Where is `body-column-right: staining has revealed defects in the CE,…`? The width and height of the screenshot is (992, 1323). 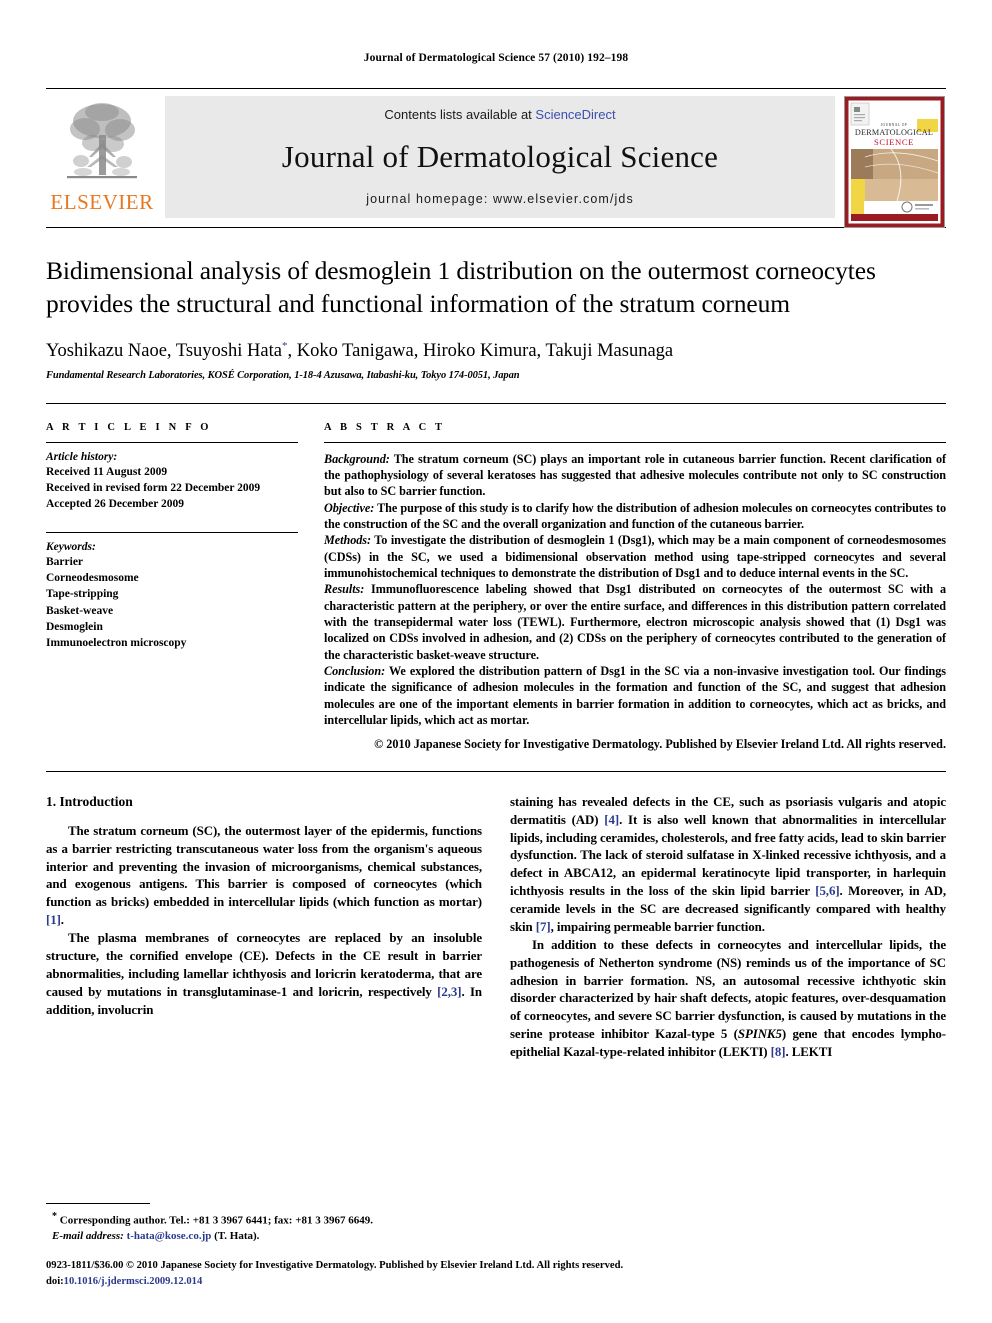
body-column-right: staining has revealed defects in the CE,… is located at coordinates (728, 928).